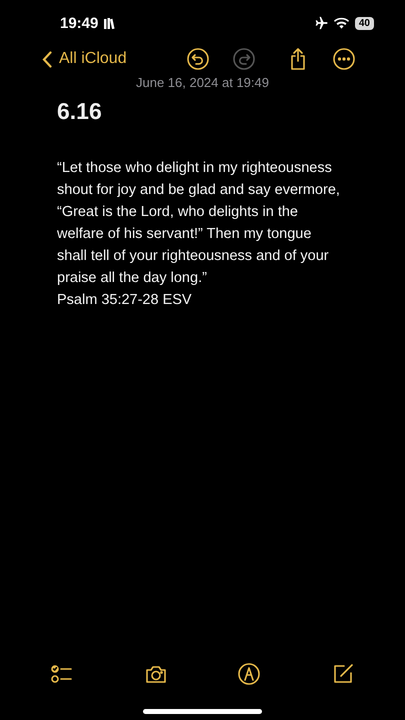 This screenshot has height=720, width=405. What do you see at coordinates (199, 223) in the screenshot?
I see `note-paragraph: “Let those who delight in my righteousness shout for joy and be glad and say evermore, “Great is the Lord, who delights in the welfare of his servant!” Then my tongue shall tell of your righteousness and of your praise all the day long.”` at bounding box center [199, 223].